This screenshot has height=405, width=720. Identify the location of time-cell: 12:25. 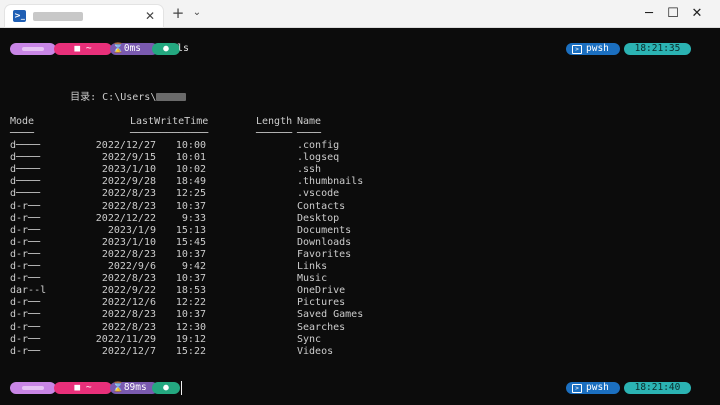
(190, 194).